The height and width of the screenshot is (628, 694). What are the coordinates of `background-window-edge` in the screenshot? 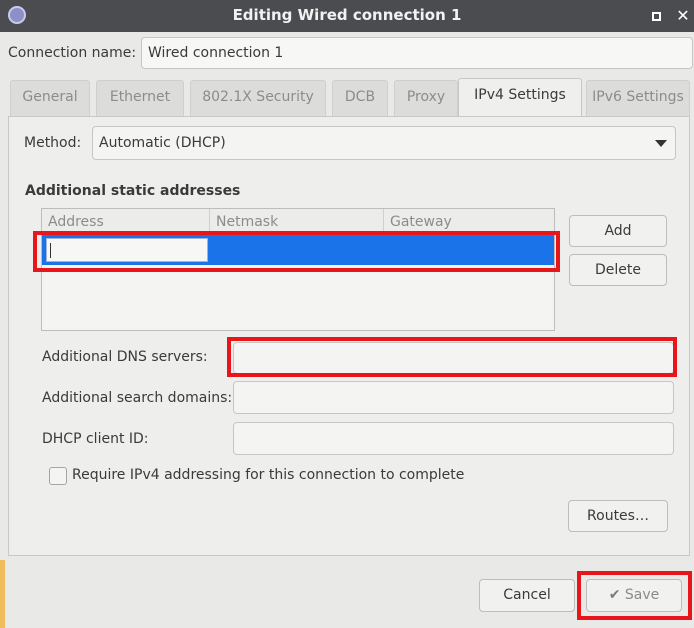 It's located at (2, 594).